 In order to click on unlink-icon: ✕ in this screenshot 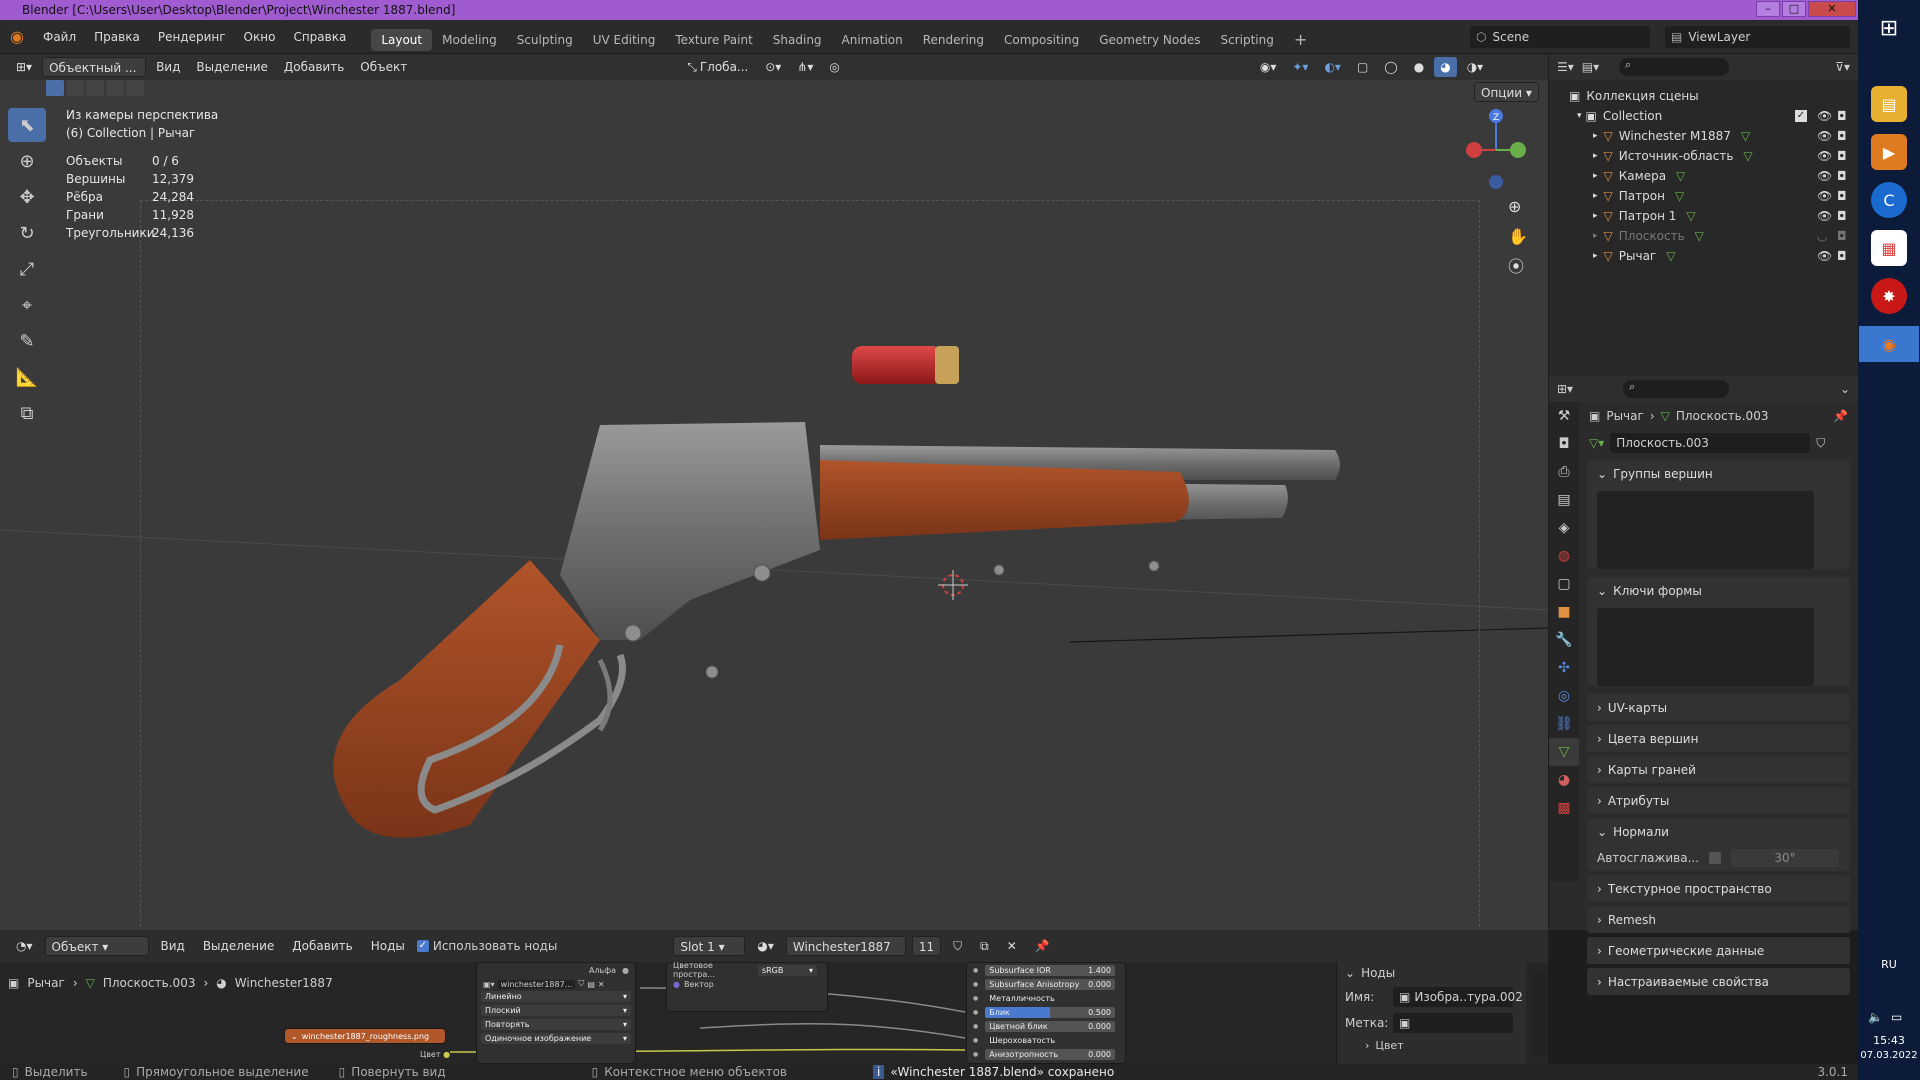, I will do `click(1012, 946)`.